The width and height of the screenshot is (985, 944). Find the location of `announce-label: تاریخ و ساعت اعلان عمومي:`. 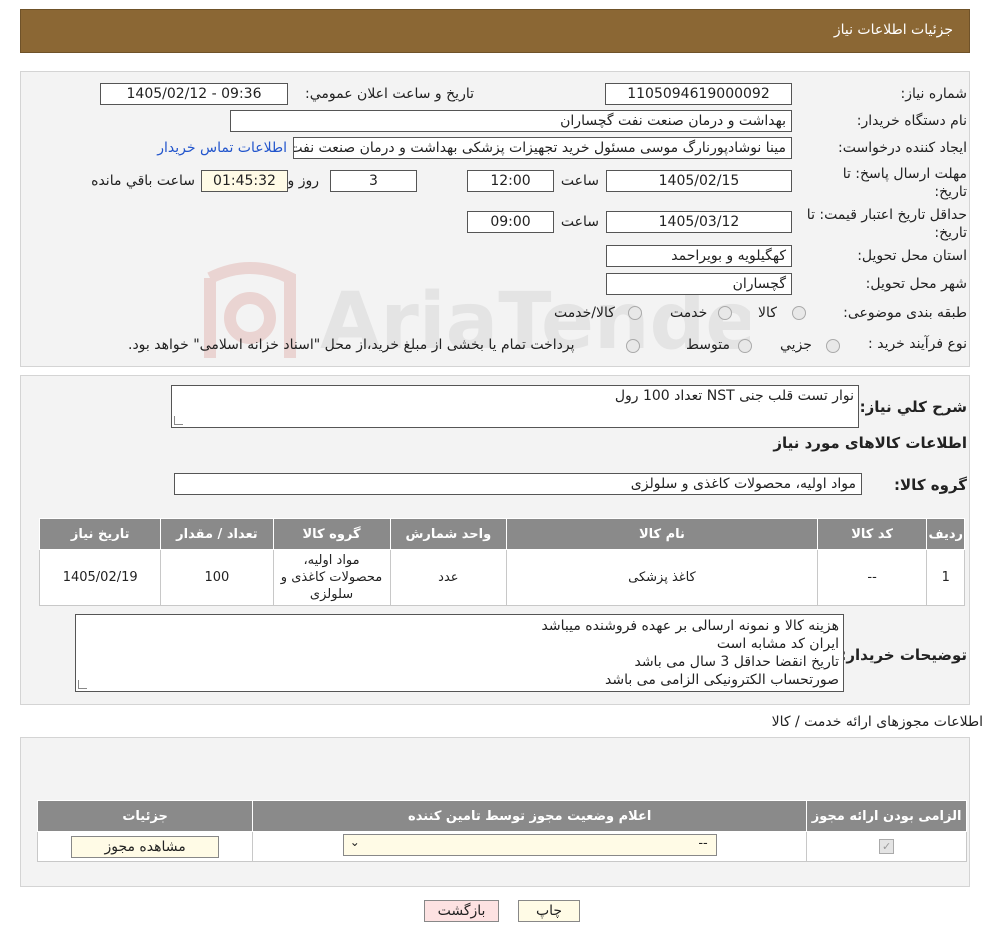

announce-label: تاریخ و ساعت اعلان عمومي: is located at coordinates (389, 94).